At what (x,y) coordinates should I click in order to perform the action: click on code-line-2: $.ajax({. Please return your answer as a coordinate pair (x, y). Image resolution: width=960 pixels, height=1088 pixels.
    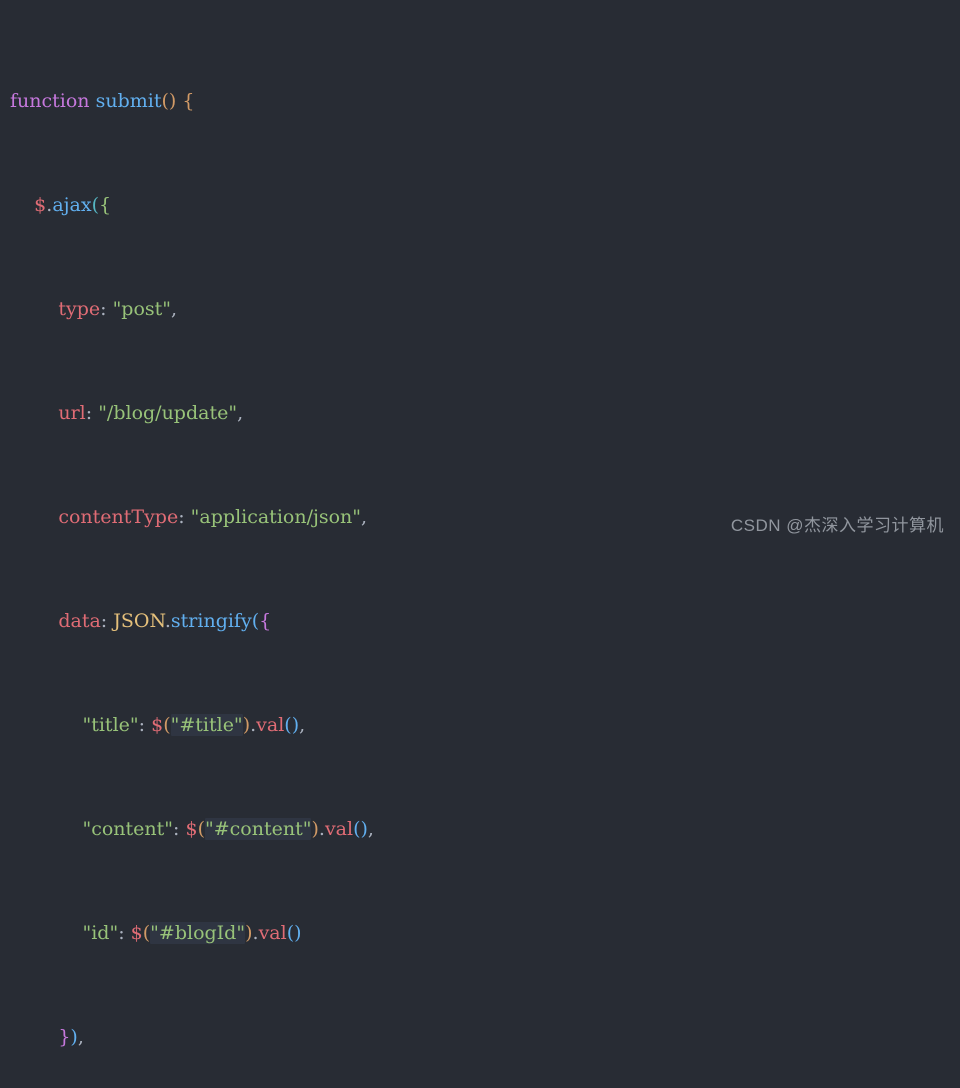
    Looking at the image, I should click on (485, 205).